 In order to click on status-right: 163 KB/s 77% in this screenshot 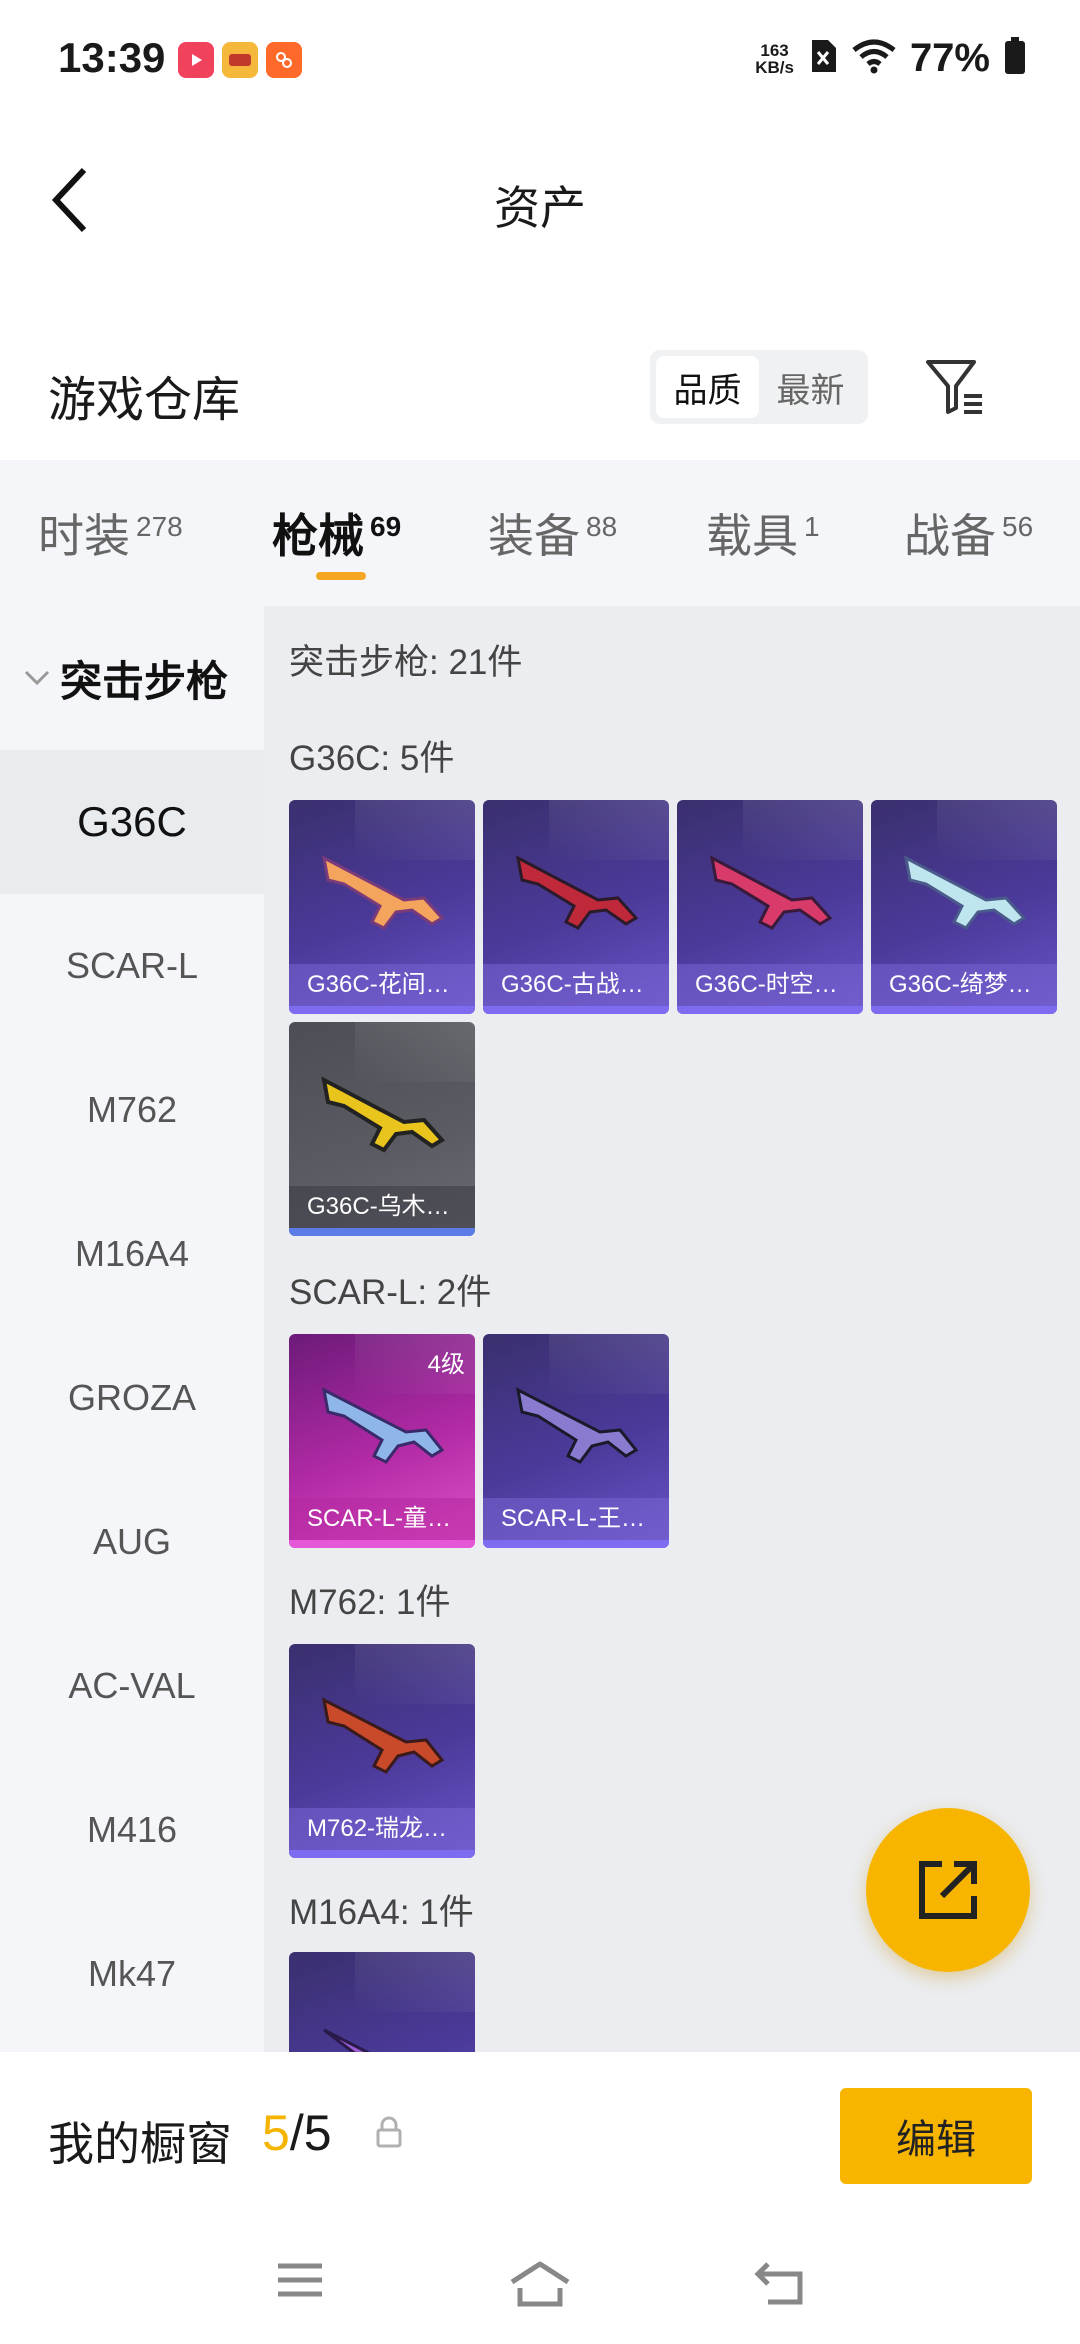, I will do `click(890, 58)`.